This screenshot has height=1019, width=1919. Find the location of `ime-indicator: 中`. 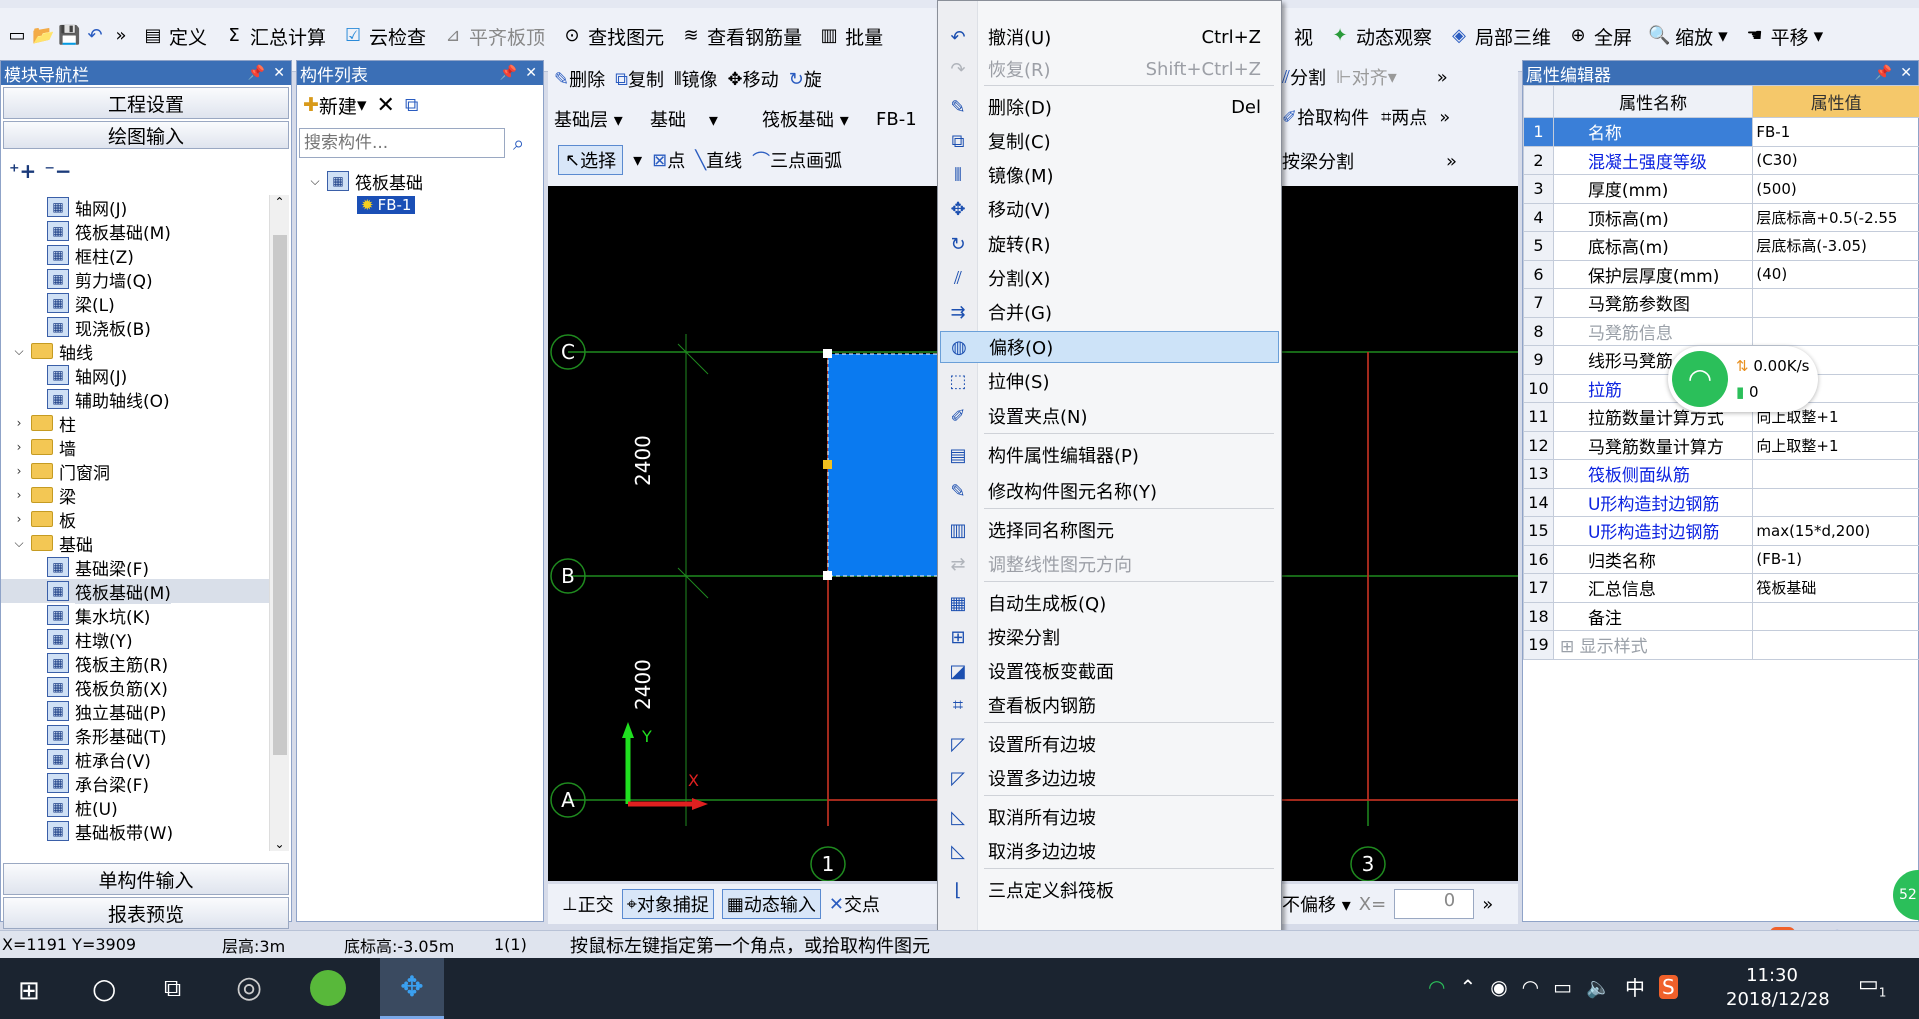

ime-indicator: 中 is located at coordinates (1635, 986).